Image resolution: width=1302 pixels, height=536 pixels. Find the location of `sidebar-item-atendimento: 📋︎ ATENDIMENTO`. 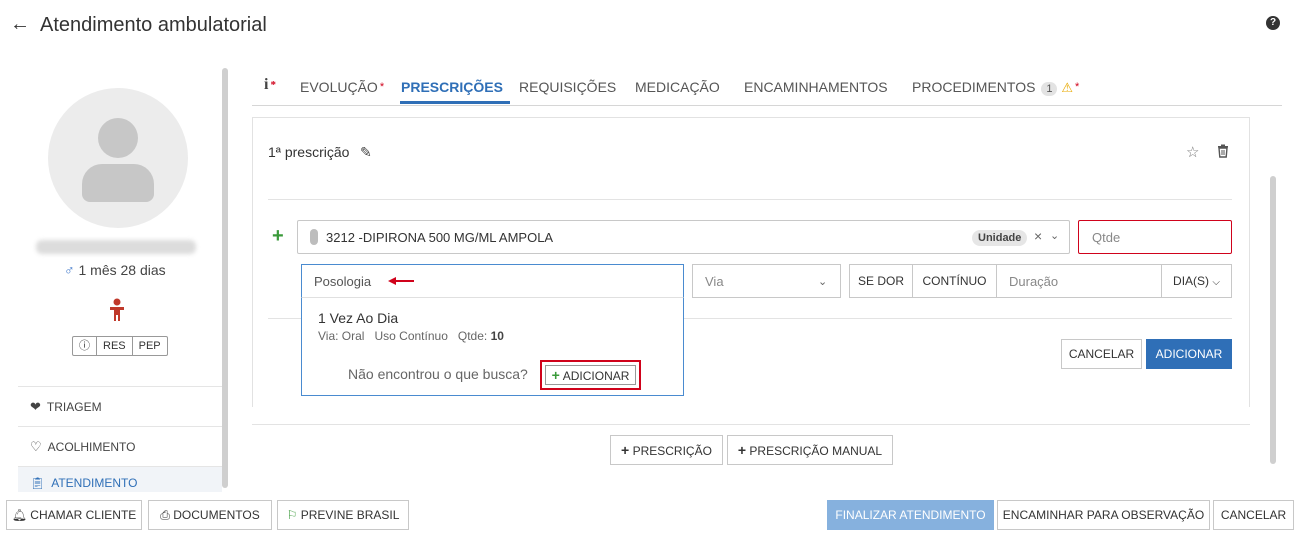

sidebar-item-atendimento: 📋︎ ATENDIMENTO is located at coordinates (120, 479).